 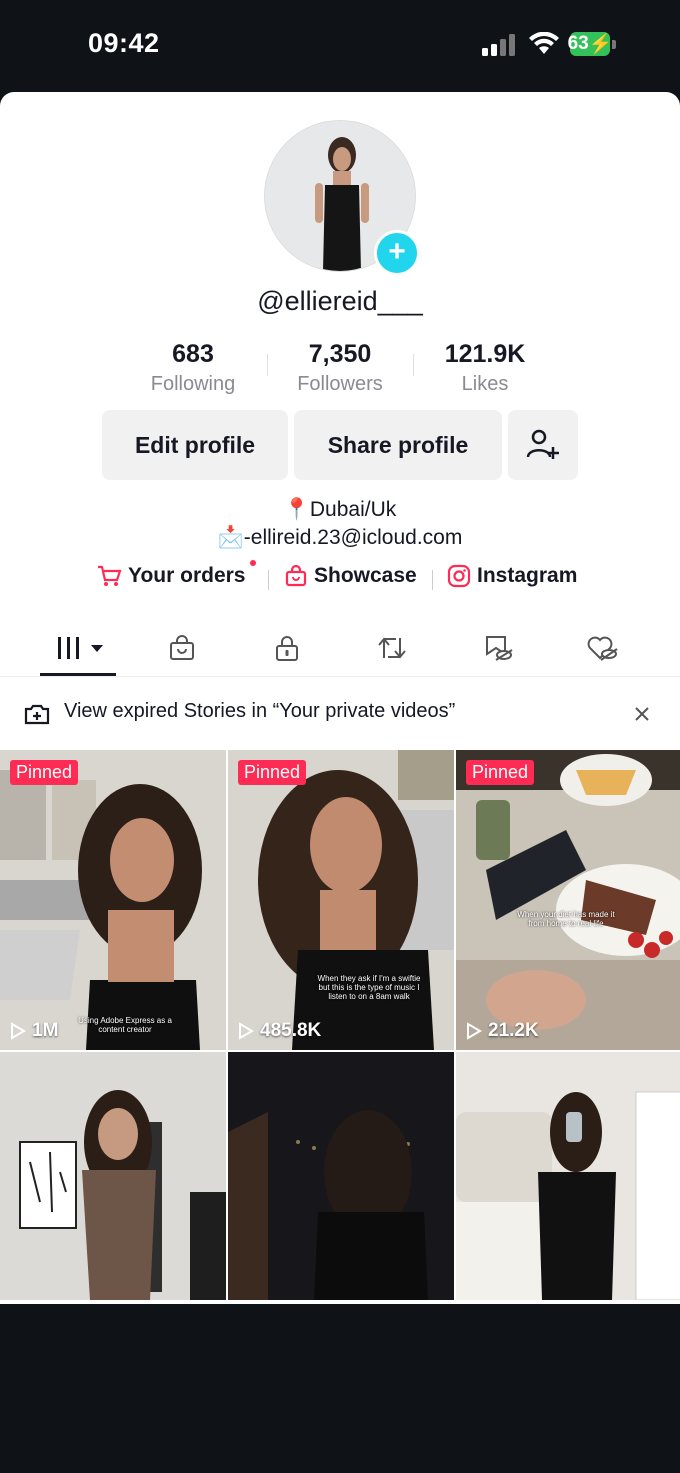 What do you see at coordinates (193, 354) in the screenshot?
I see `stat-value: 683` at bounding box center [193, 354].